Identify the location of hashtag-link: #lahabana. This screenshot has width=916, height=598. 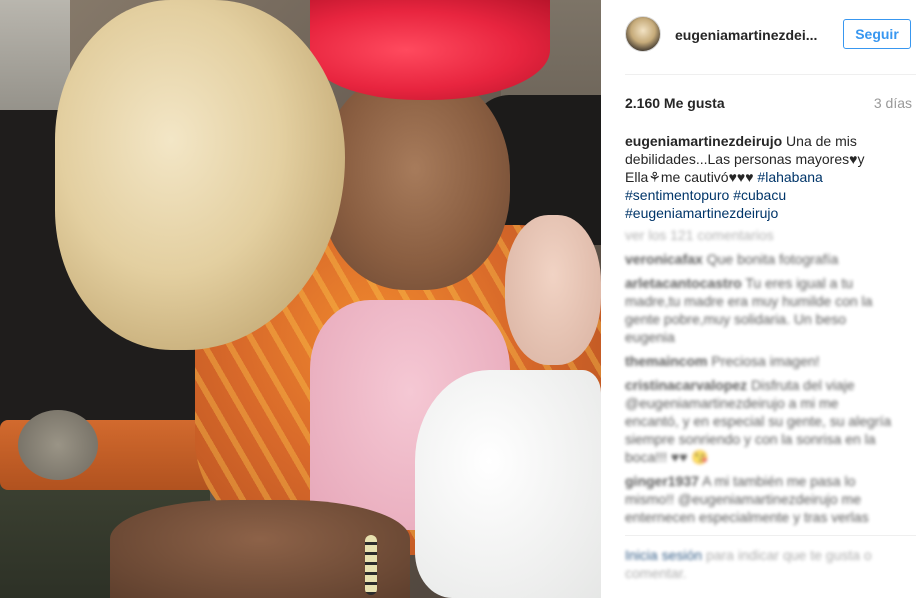
(789, 177).